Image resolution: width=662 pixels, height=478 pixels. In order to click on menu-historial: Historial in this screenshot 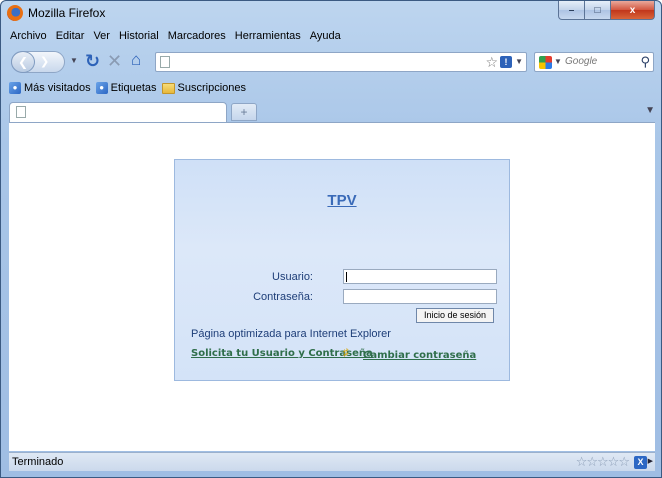, I will do `click(139, 36)`.